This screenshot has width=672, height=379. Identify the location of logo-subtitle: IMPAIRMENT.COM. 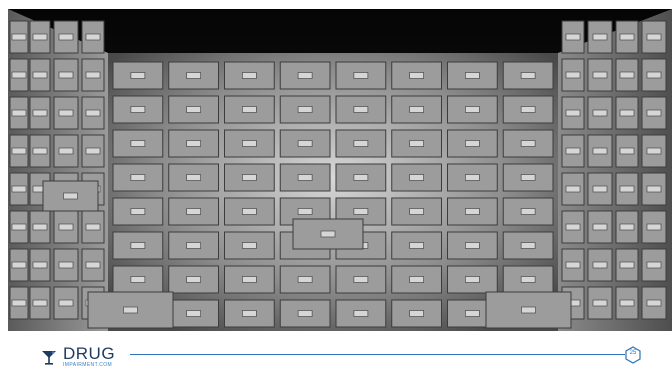
(88, 365).